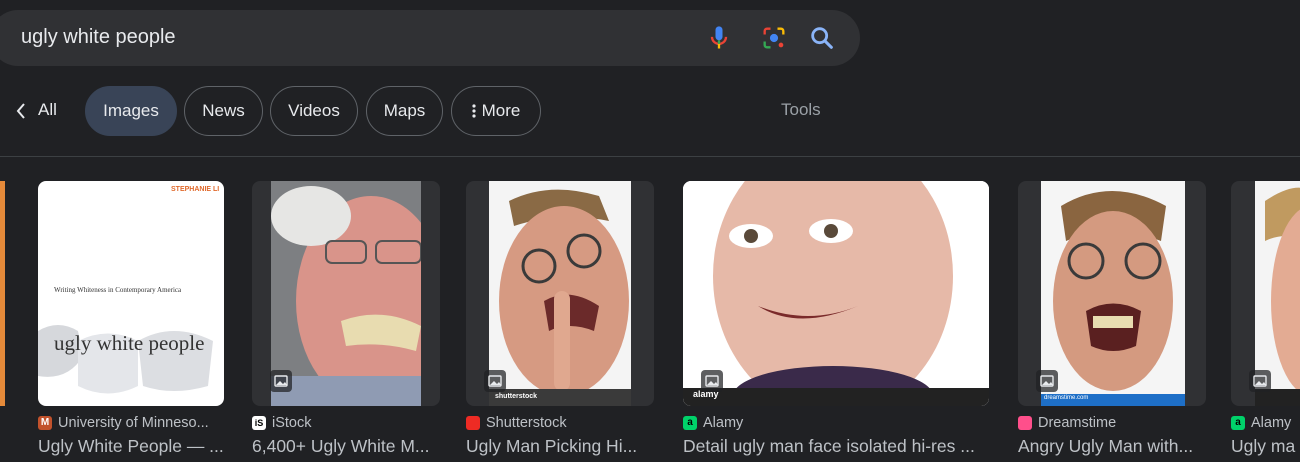  Describe the element at coordinates (129, 343) in the screenshot. I see `book-title: ugly white people` at that location.